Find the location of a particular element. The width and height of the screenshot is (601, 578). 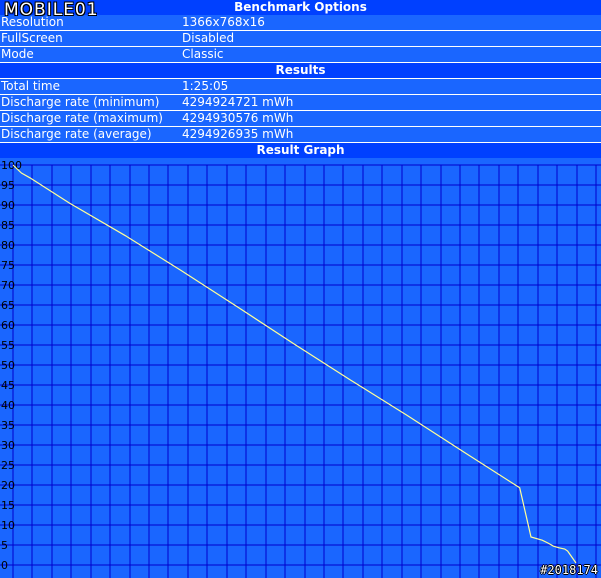

result-row-discharge-avg: Discharge rate (average) 4294926935 mWh is located at coordinates (300, 134).